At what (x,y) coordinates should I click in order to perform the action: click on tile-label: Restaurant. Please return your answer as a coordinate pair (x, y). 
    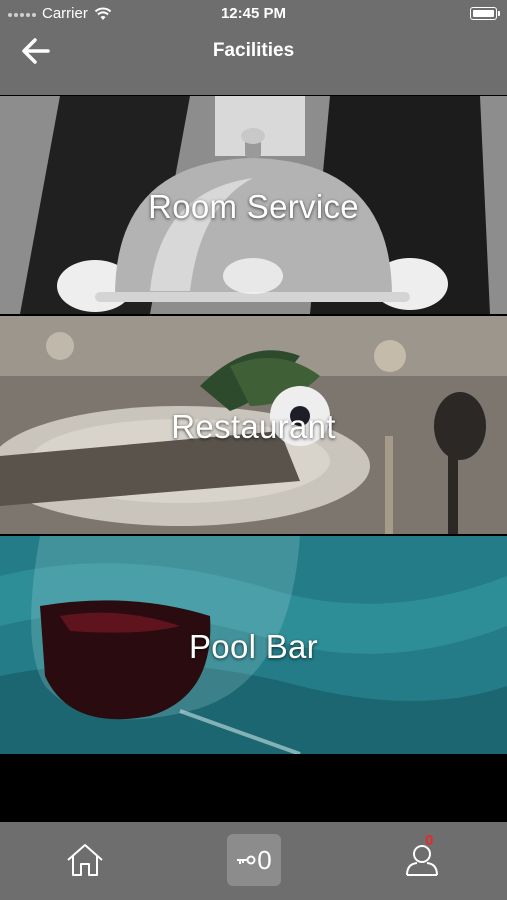
    Looking at the image, I should click on (253, 426).